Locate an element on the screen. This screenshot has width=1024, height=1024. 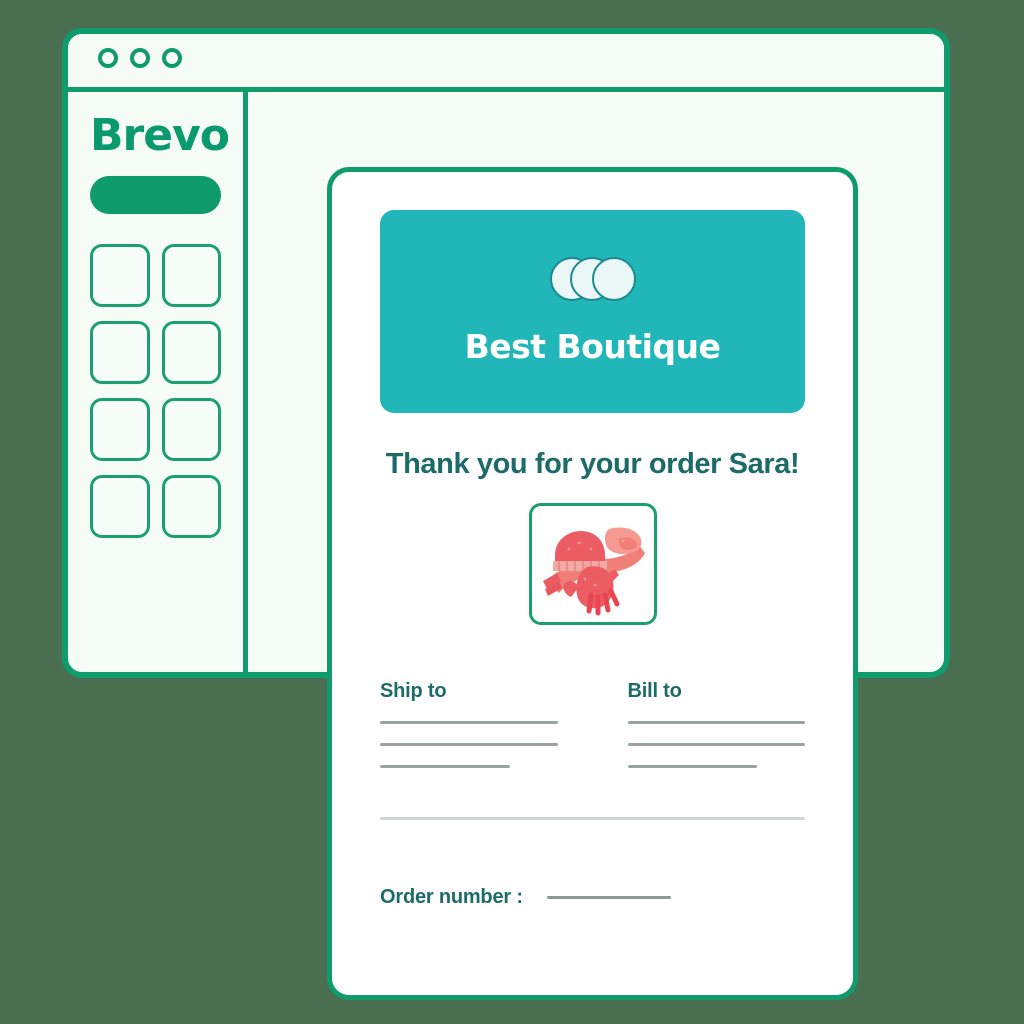
brevo-logo: Brevo is located at coordinates (160, 135).